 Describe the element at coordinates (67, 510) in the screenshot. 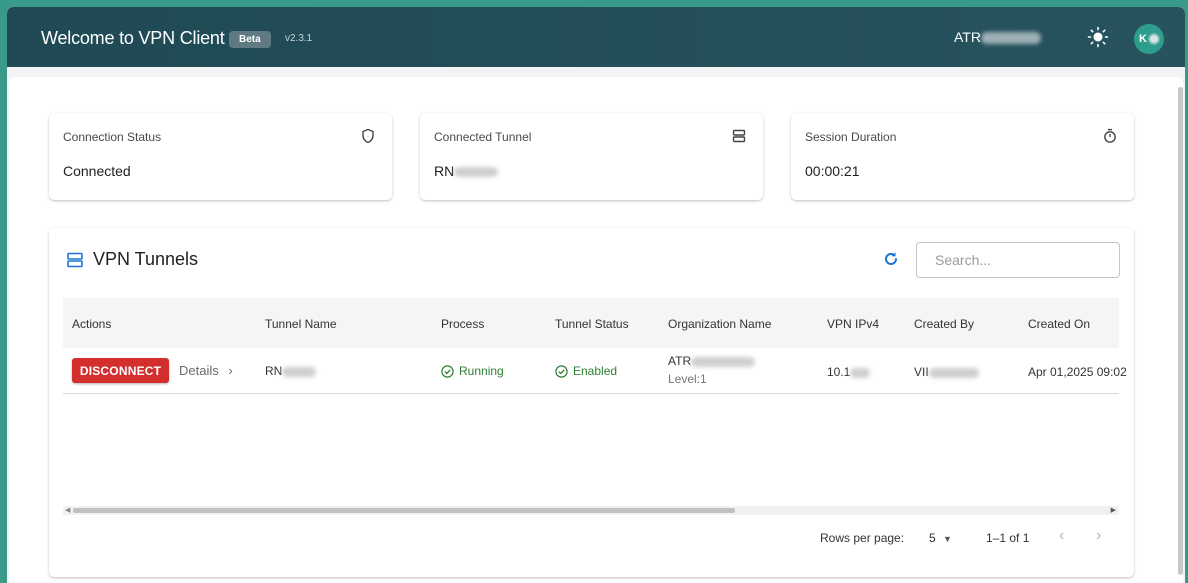

I see `scroll-left-icon: ◀` at that location.